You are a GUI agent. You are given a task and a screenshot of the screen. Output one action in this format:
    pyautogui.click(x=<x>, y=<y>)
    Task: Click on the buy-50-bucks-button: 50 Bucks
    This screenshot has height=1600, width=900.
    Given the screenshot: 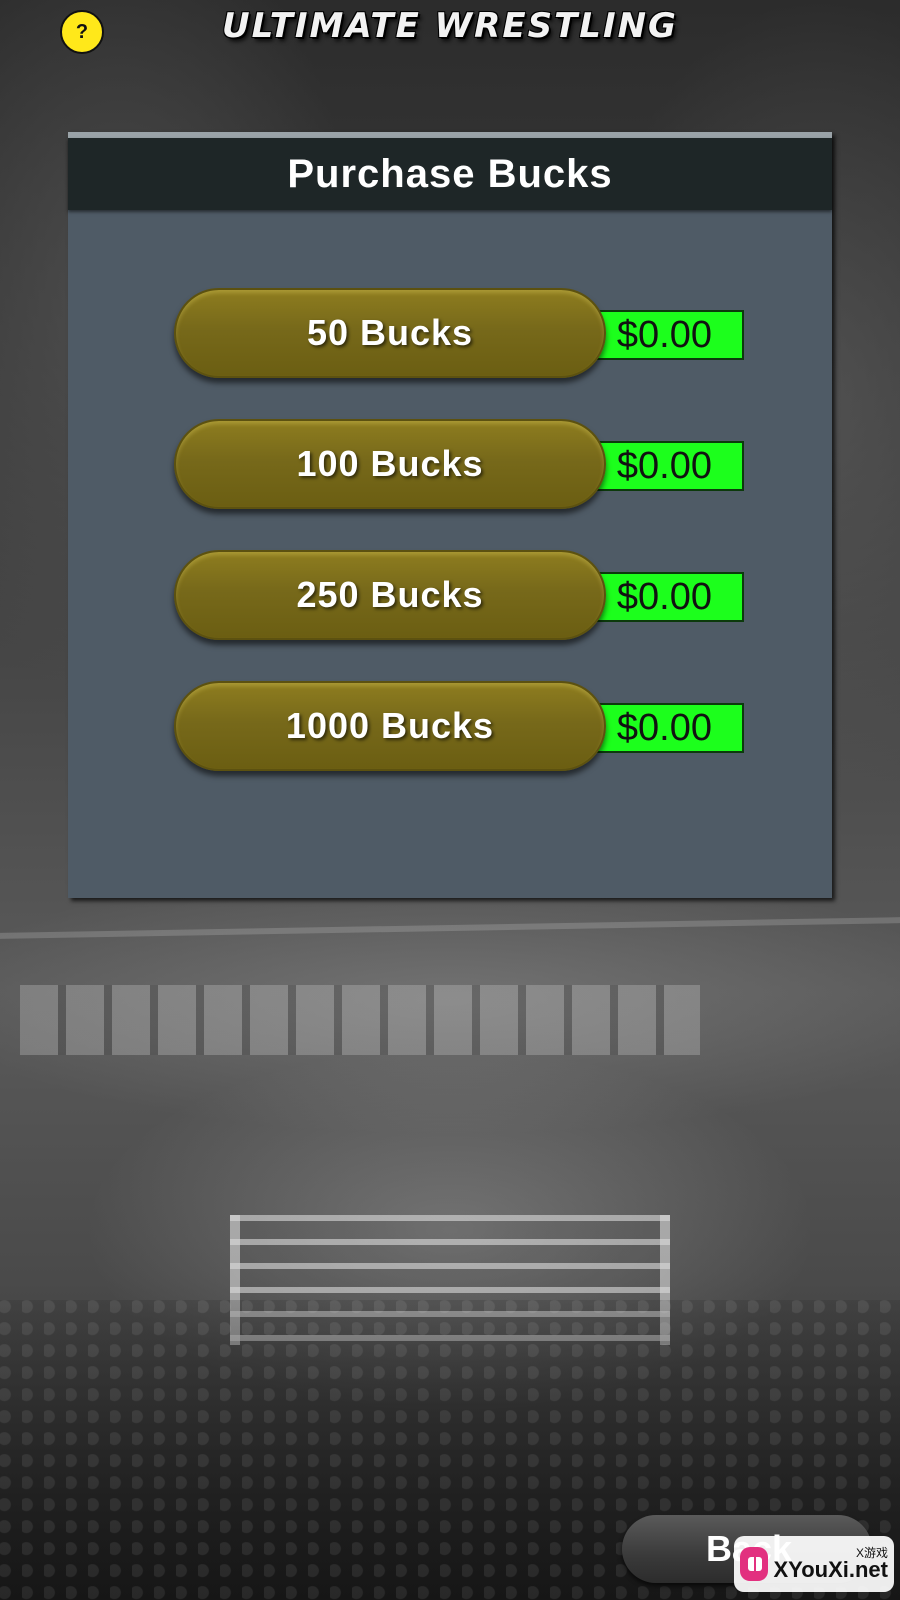 What is the action you would take?
    pyautogui.click(x=390, y=333)
    